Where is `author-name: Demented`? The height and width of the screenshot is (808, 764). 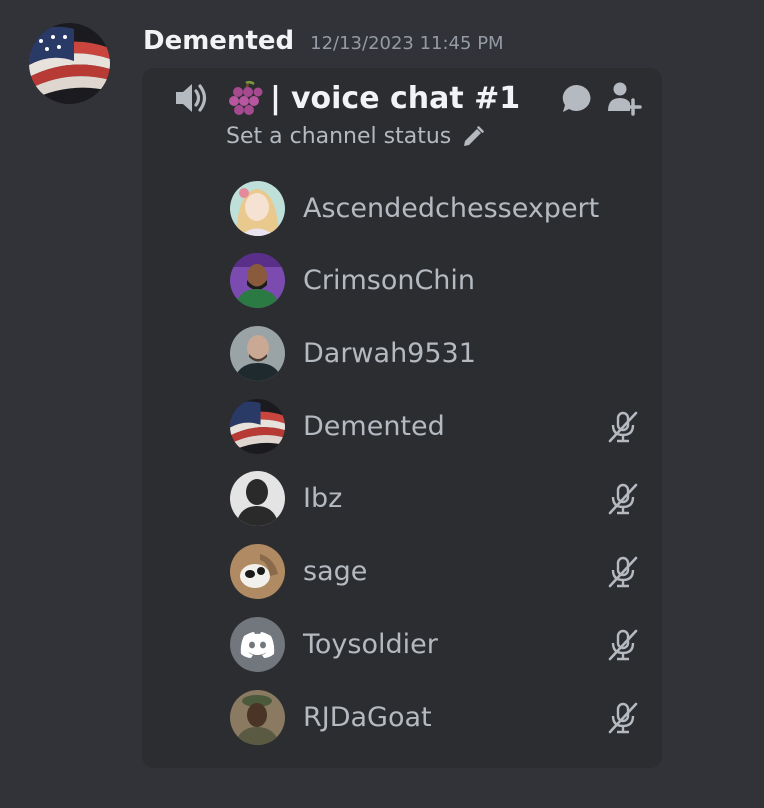 author-name: Demented is located at coordinates (218, 41).